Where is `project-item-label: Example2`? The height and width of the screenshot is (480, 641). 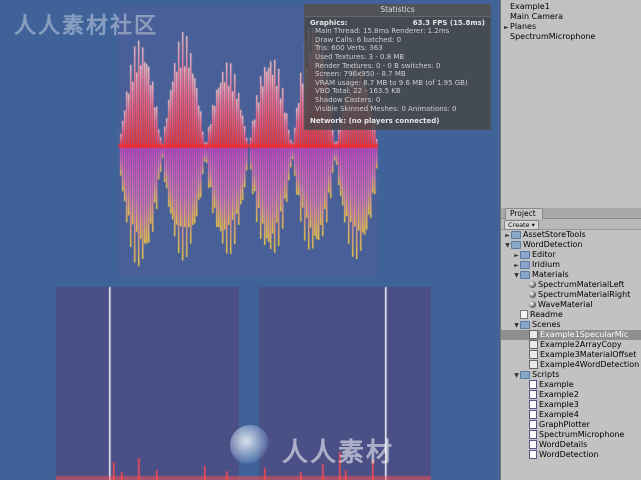
project-item-label: Example2 is located at coordinates (559, 394).